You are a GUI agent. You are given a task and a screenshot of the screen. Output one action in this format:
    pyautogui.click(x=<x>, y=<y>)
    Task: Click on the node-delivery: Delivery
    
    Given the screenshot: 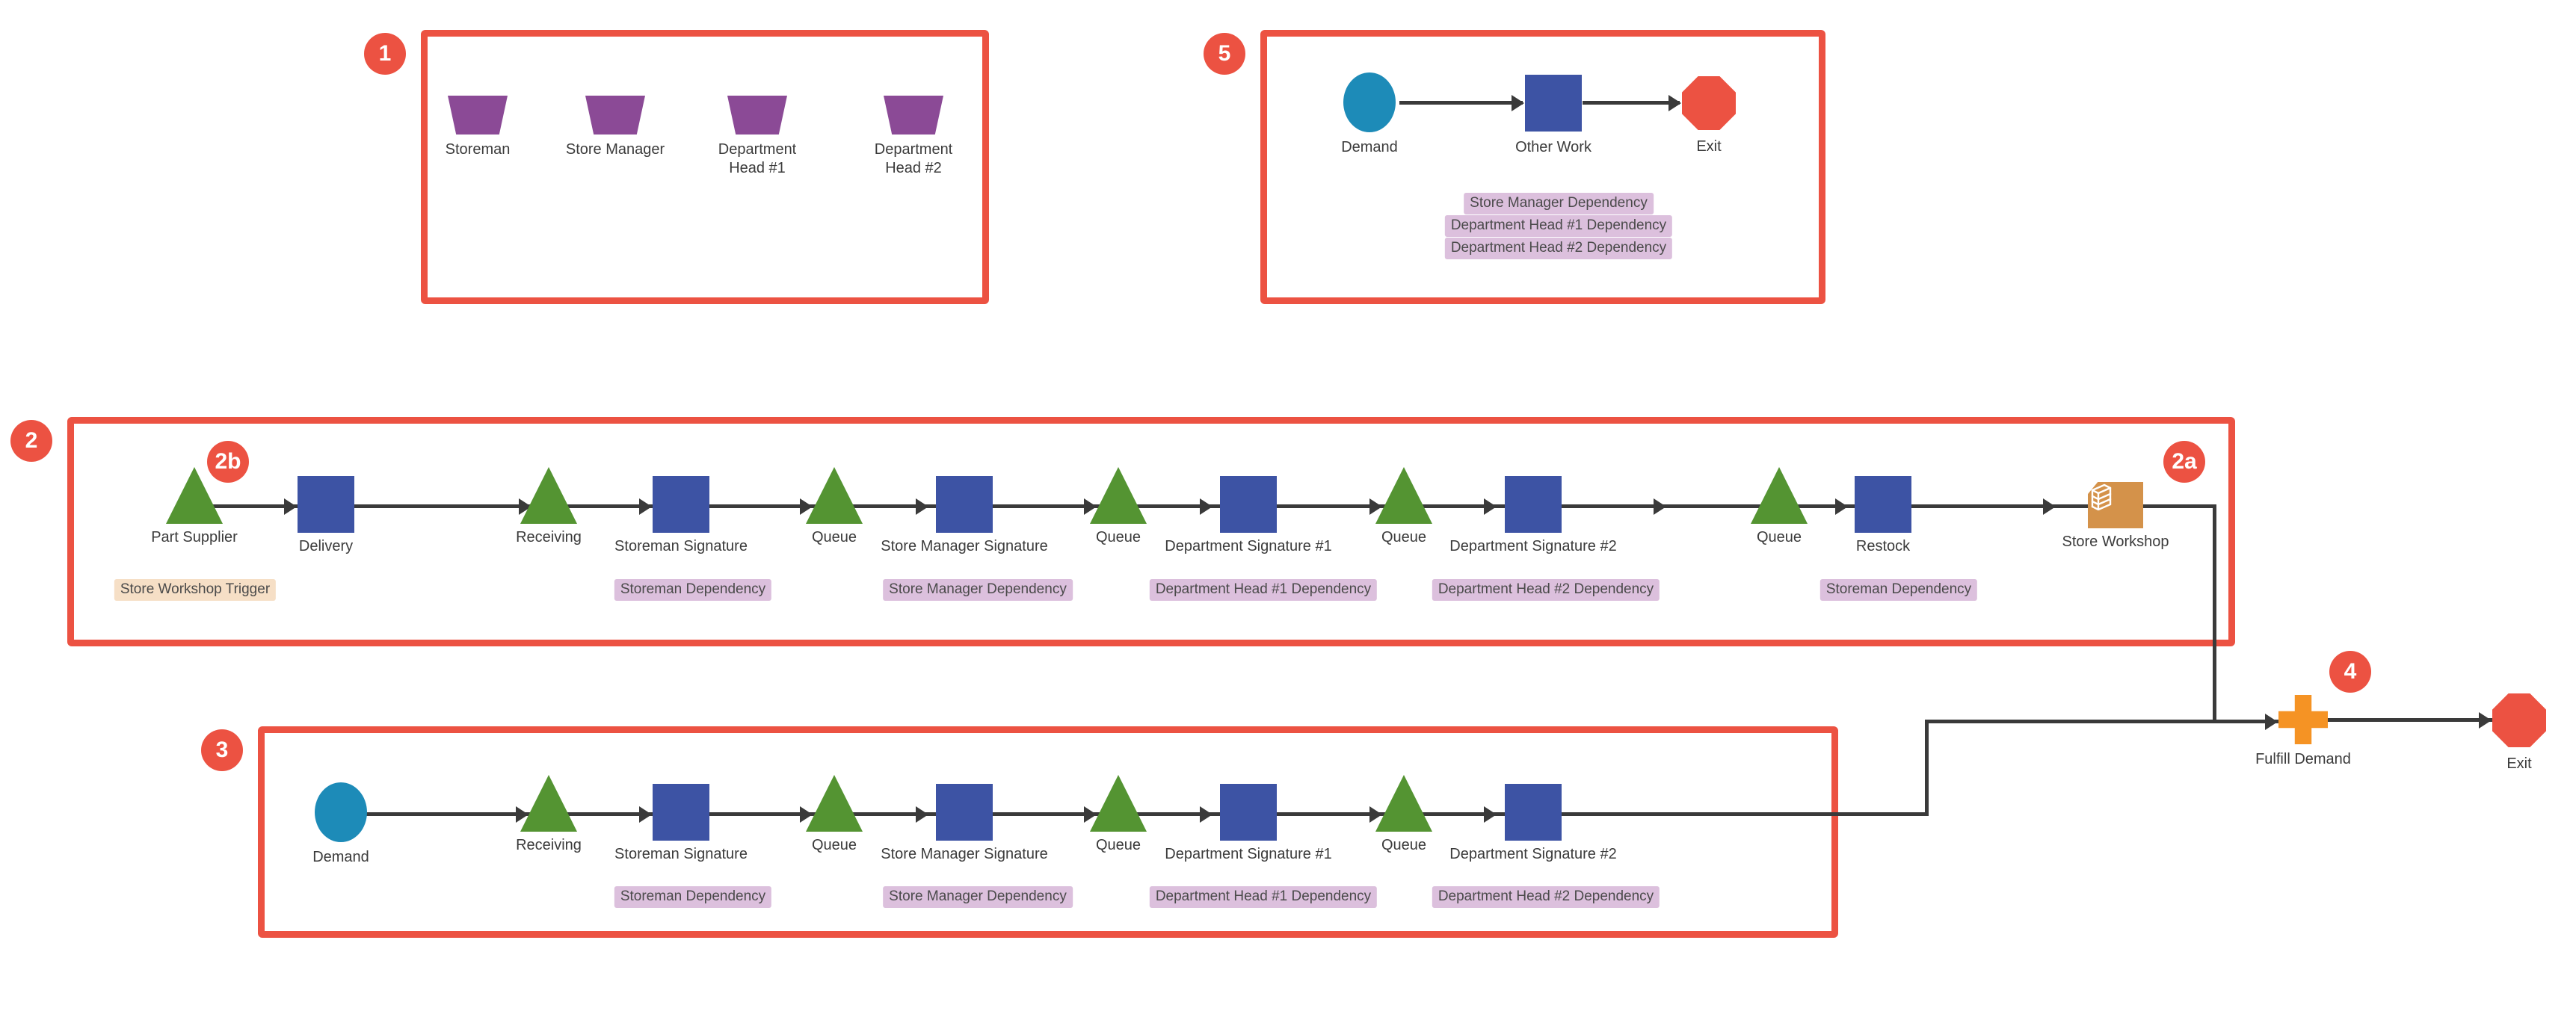 What is the action you would take?
    pyautogui.click(x=326, y=515)
    